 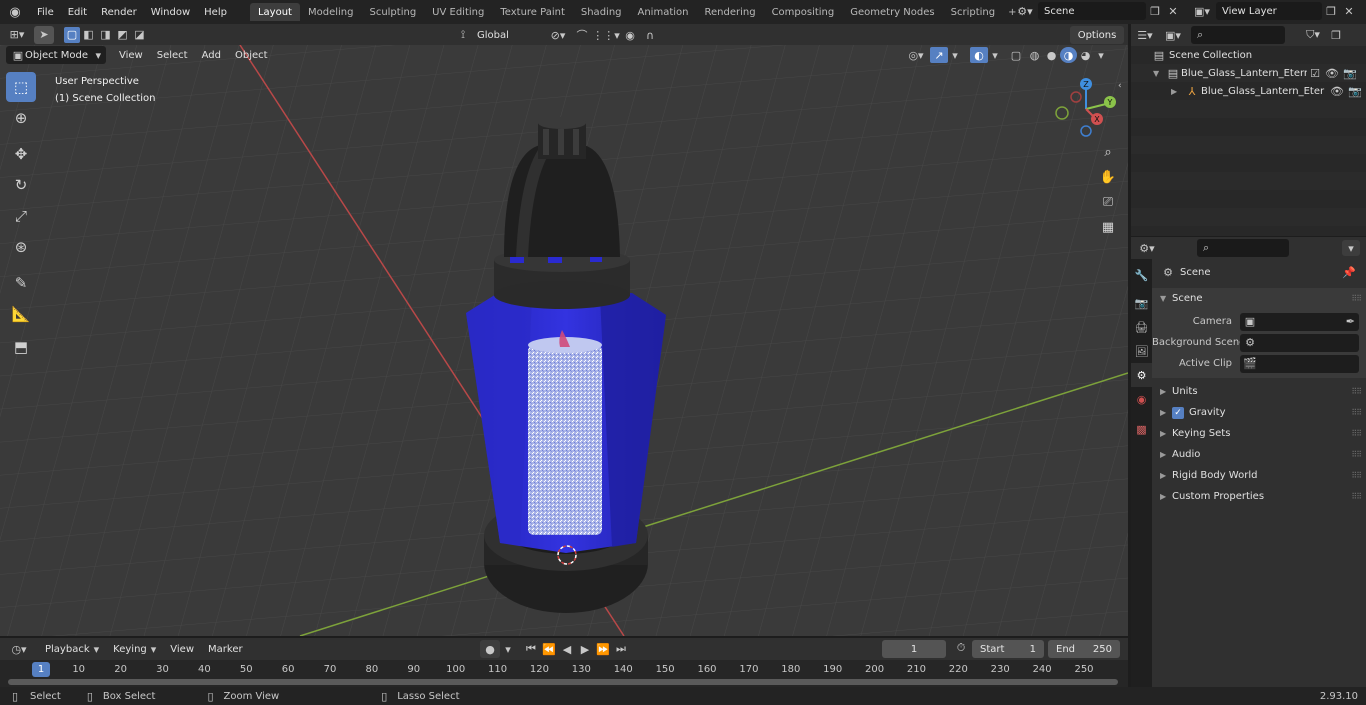 I want to click on material-shading-icon: ◑, so click(x=1068, y=55).